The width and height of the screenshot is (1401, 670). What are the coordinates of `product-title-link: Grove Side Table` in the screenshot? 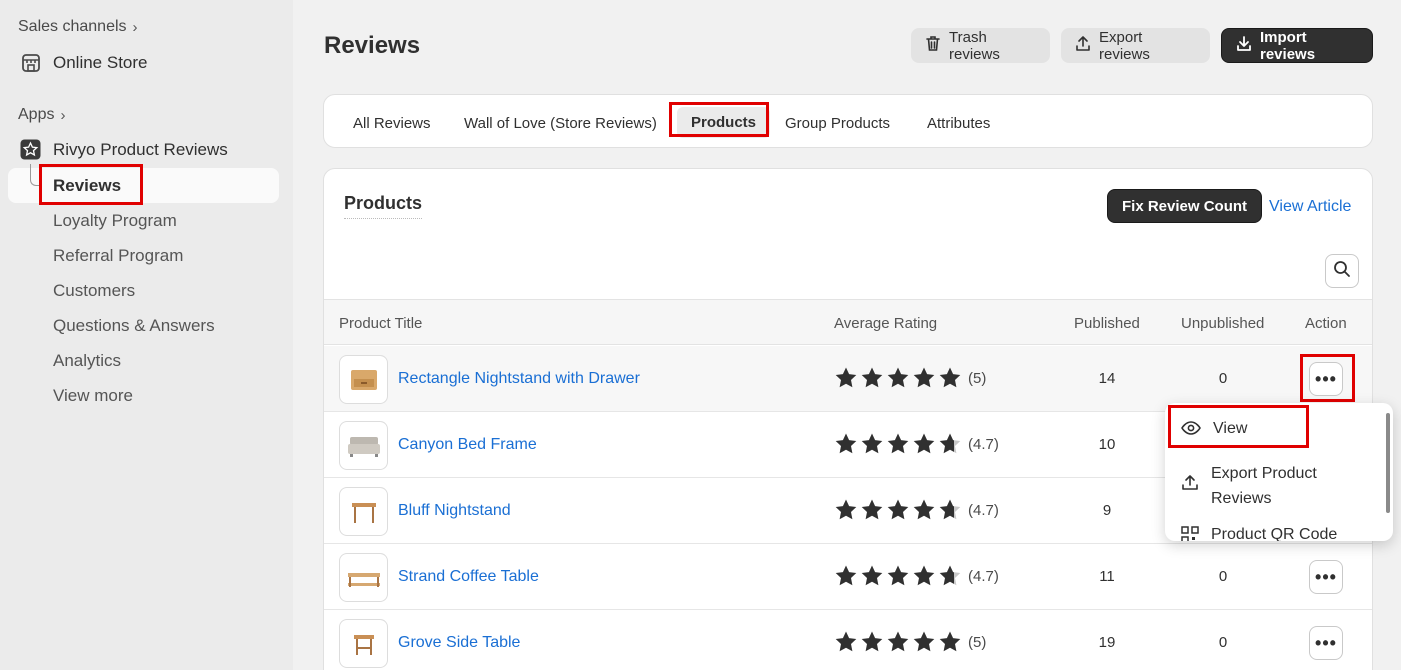 It's located at (459, 643).